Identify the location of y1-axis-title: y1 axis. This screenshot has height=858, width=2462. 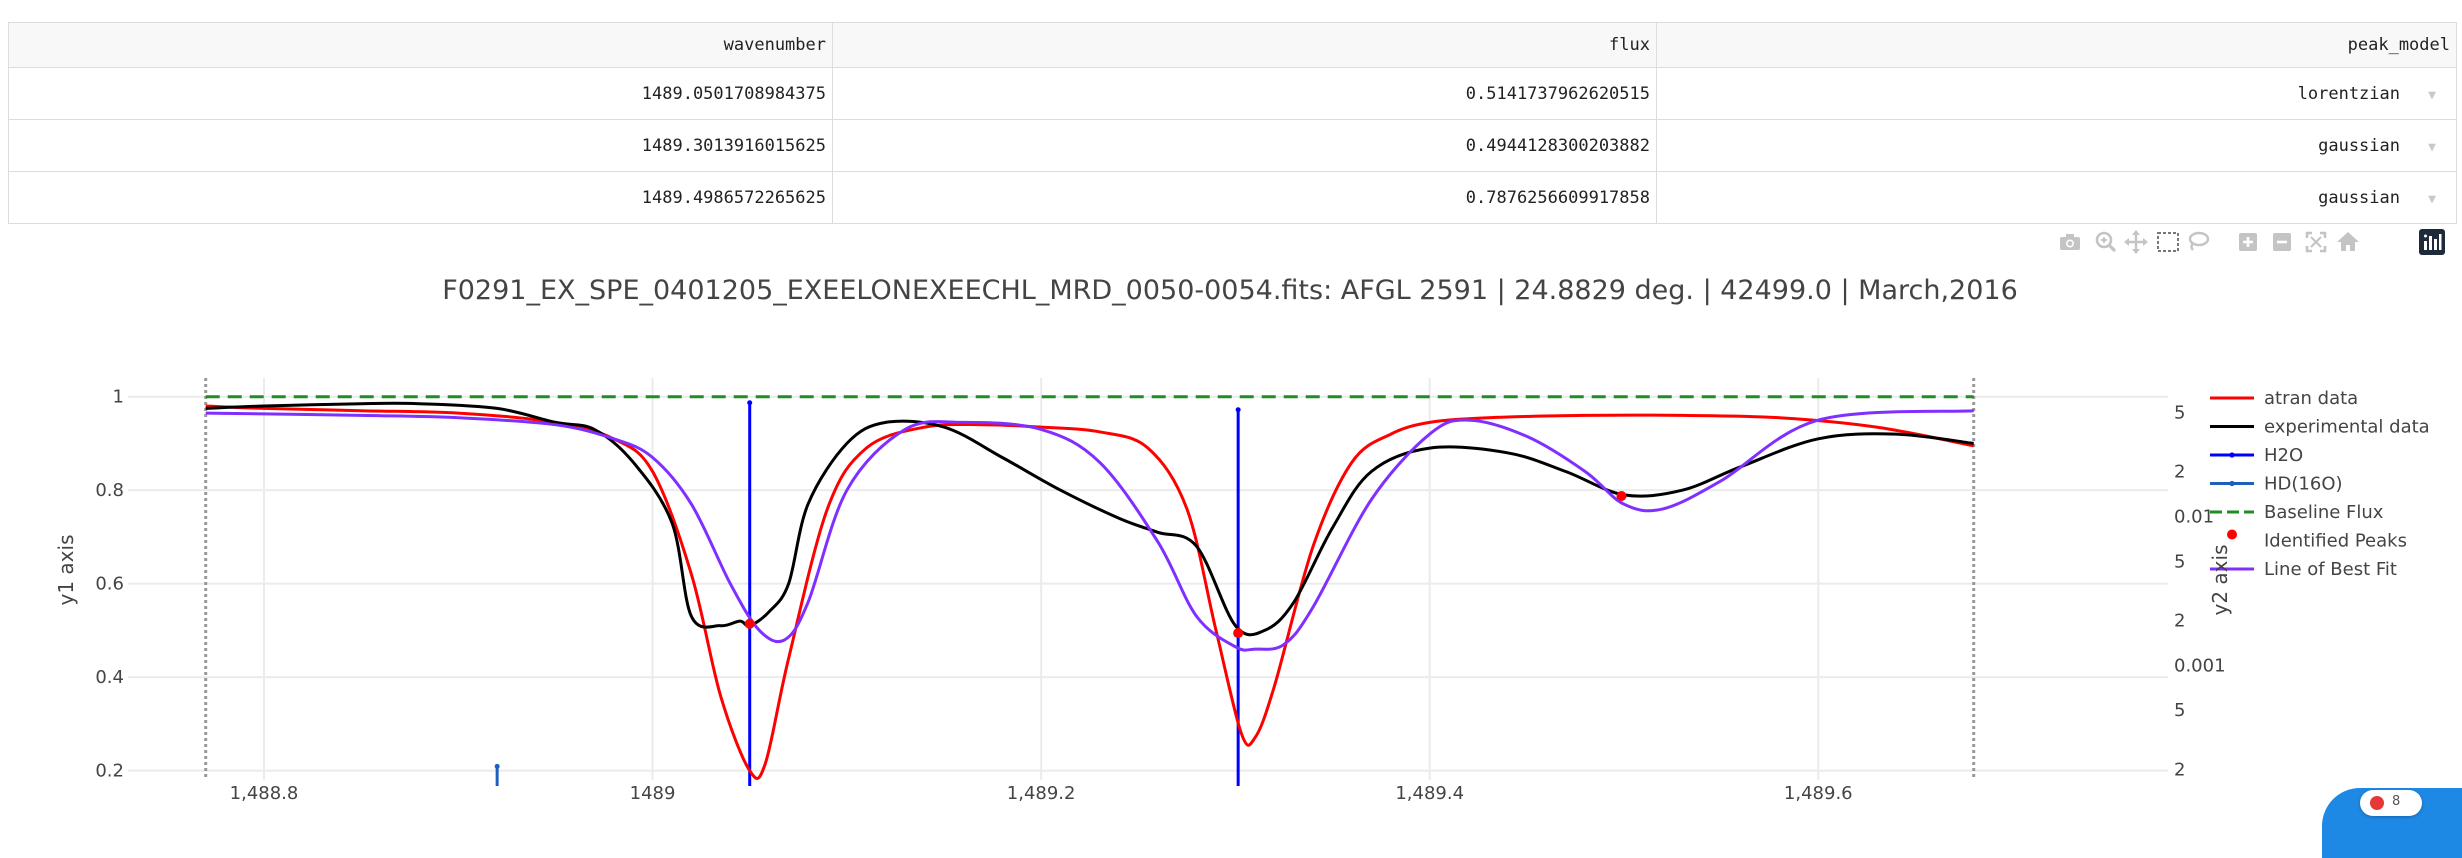
(66, 570).